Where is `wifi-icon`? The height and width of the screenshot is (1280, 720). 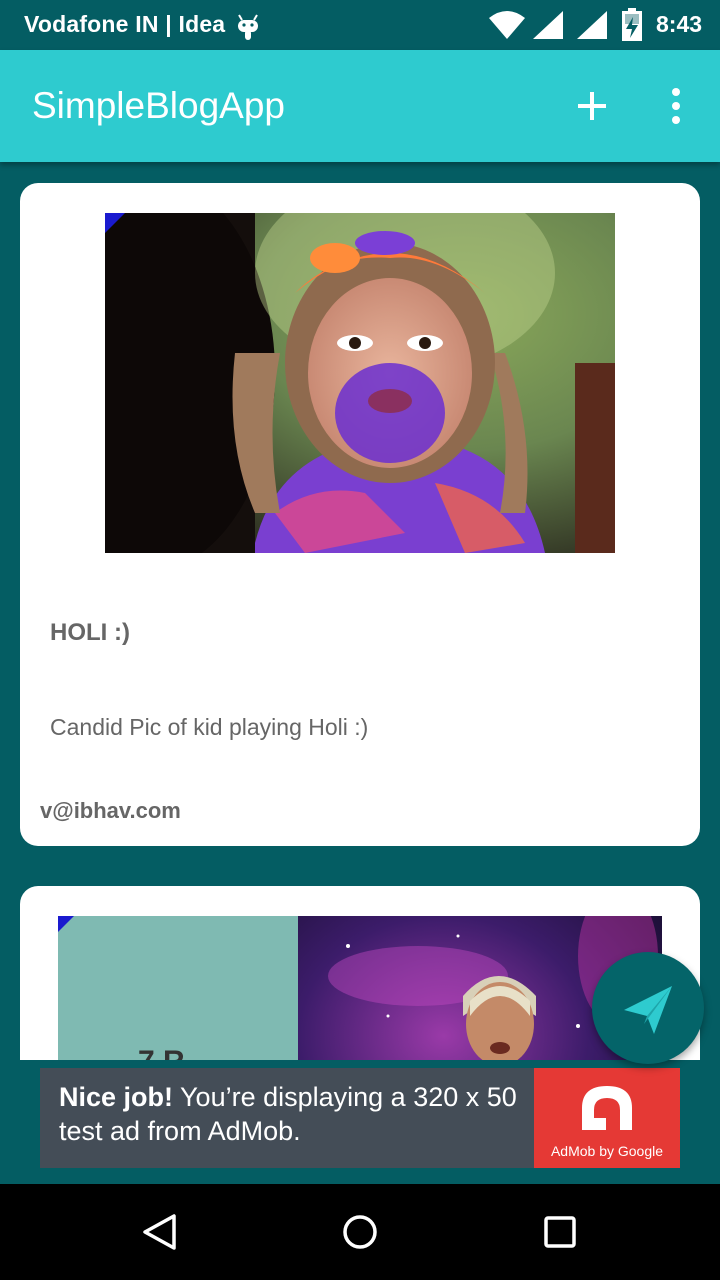 wifi-icon is located at coordinates (507, 27).